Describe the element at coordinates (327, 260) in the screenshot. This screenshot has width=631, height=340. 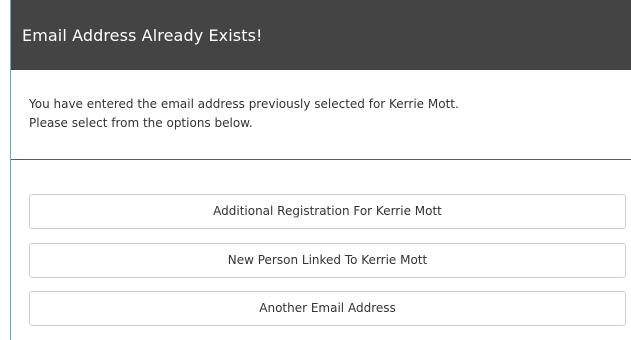
I see `new-linked-person-button: New Person Linked To Kerrie Mott` at that location.